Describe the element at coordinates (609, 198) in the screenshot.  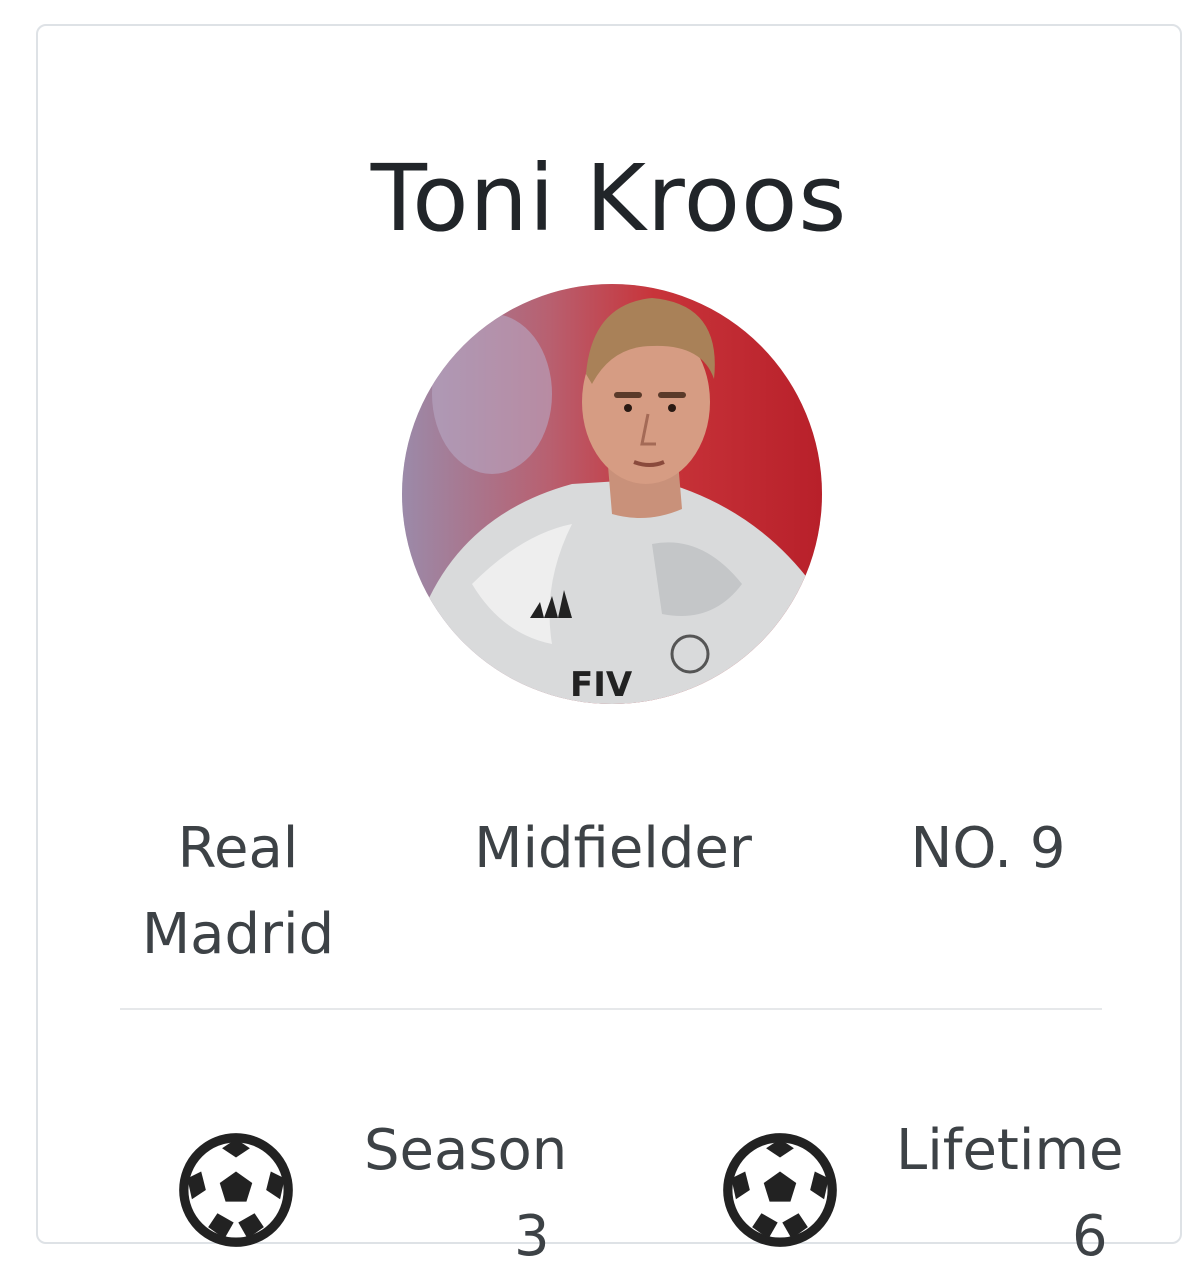
I see `player-name: Toni Kroos` at that location.